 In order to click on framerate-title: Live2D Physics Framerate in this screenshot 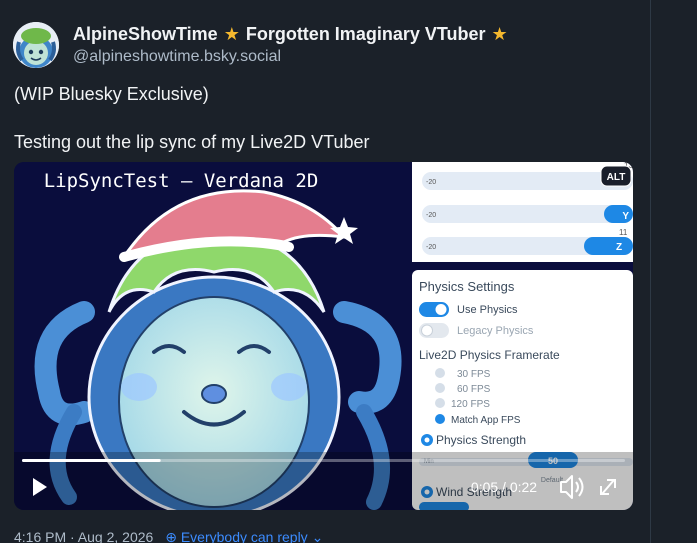, I will do `click(489, 355)`.